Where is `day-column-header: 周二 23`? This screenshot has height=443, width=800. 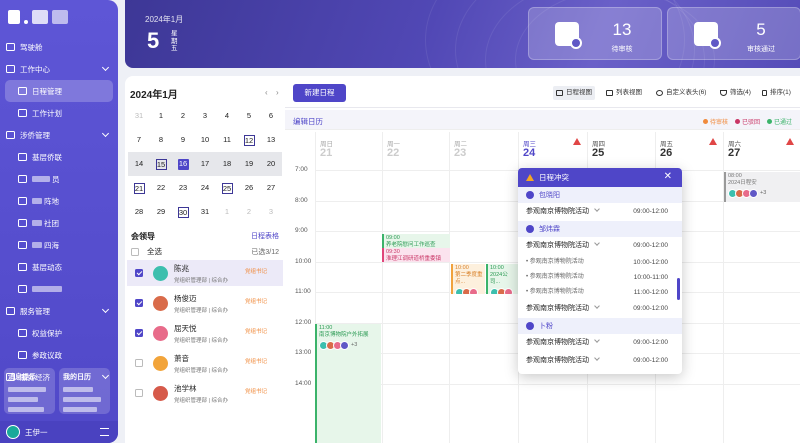 day-column-header: 周二 23 is located at coordinates (483, 148).